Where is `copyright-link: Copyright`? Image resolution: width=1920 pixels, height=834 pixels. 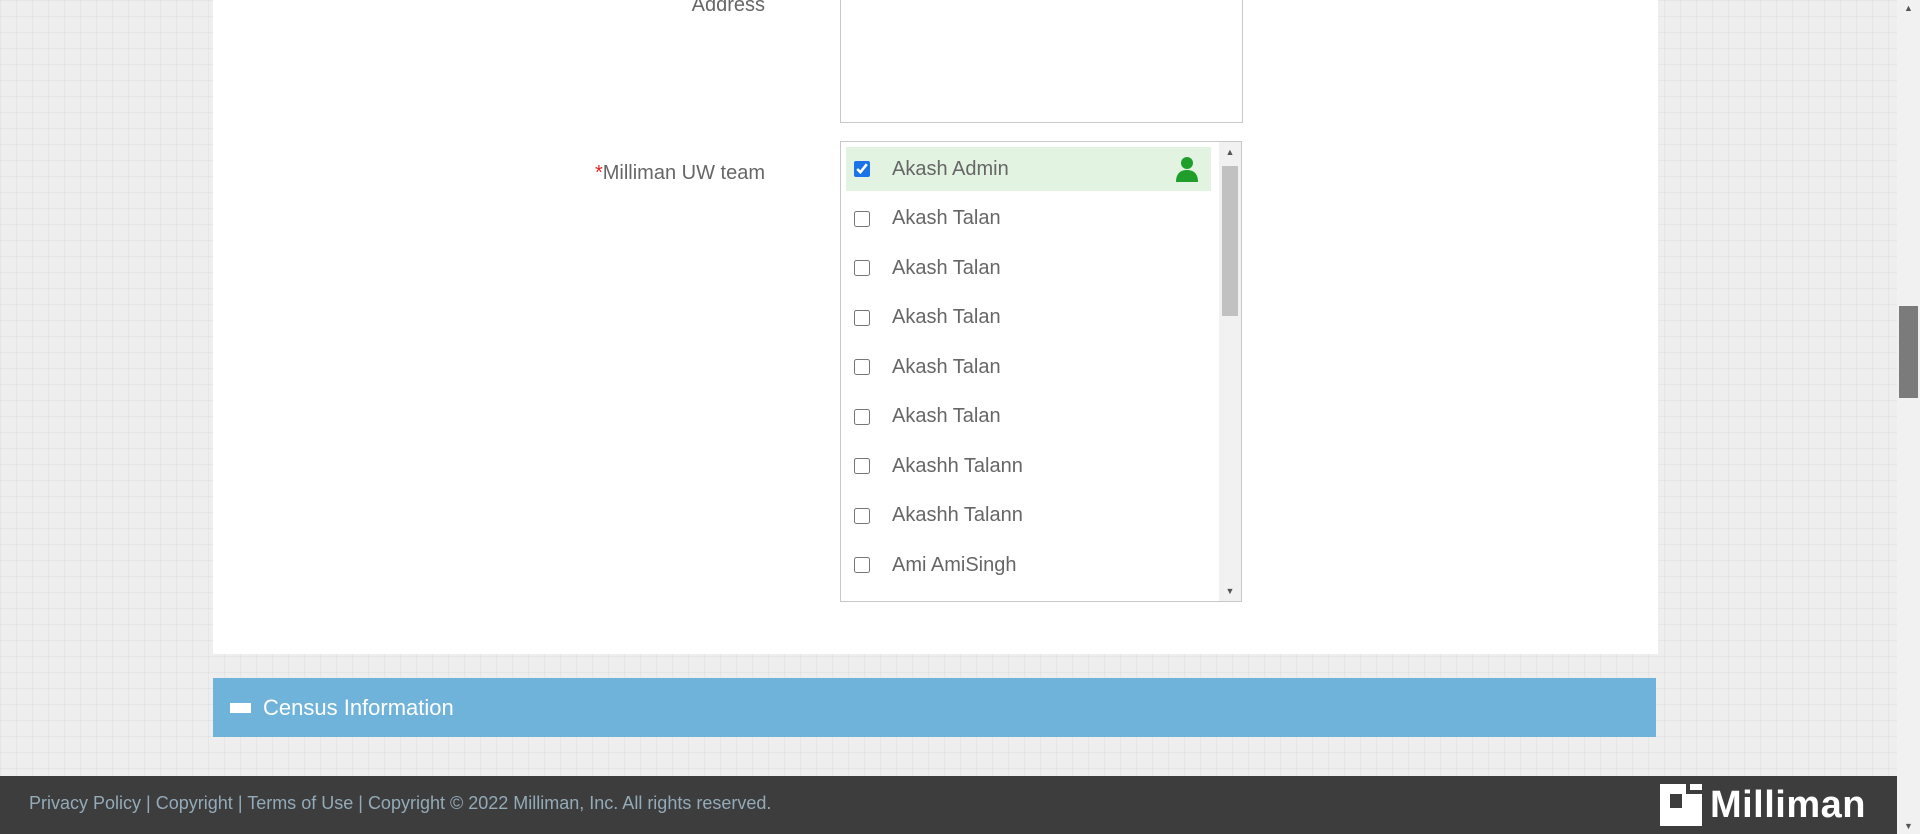
copyright-link: Copyright is located at coordinates (194, 803).